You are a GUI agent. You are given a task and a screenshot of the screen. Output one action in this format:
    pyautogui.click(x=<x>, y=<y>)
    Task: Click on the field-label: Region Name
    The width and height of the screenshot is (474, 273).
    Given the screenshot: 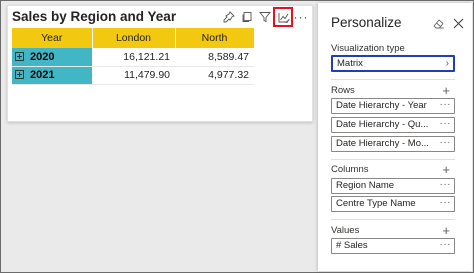 What is the action you would take?
    pyautogui.click(x=365, y=185)
    